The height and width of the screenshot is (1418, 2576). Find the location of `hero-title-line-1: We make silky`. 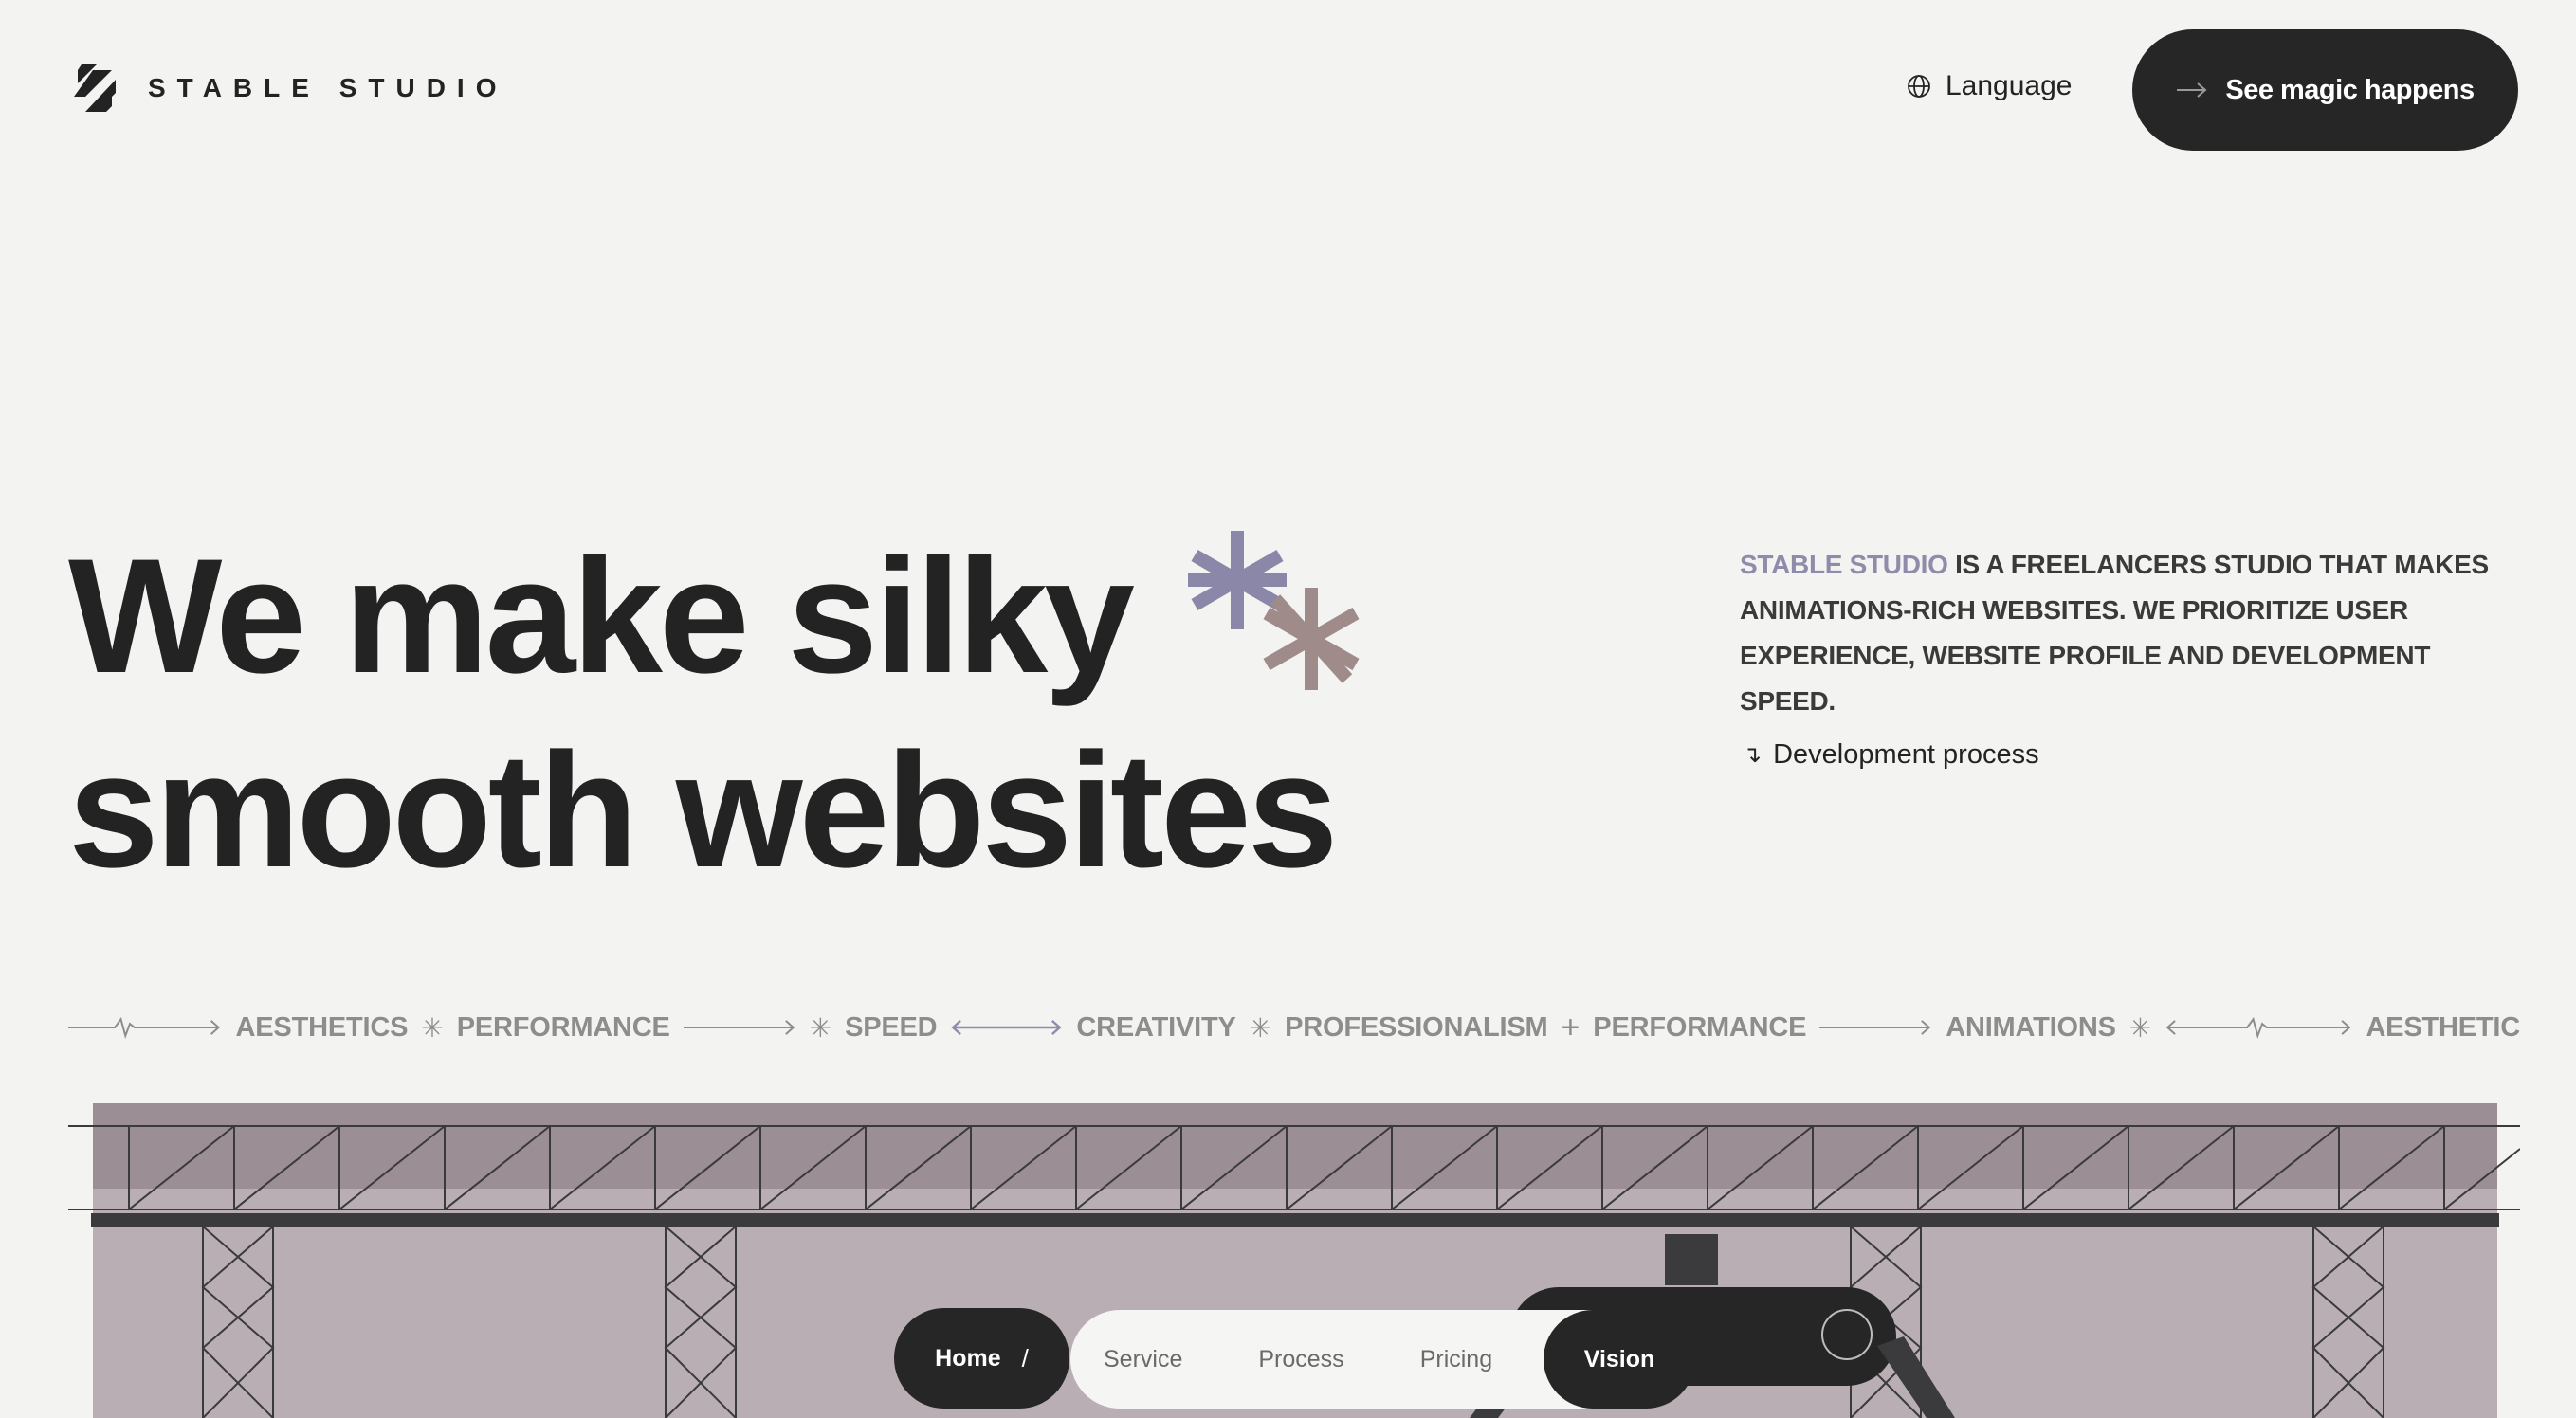

hero-title-line-1: We make silky is located at coordinates (601, 616).